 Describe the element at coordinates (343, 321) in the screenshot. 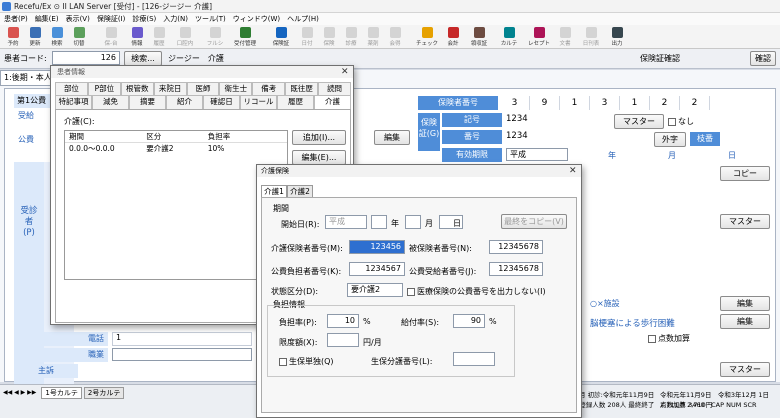

I see `futan-rate-input: 10` at that location.